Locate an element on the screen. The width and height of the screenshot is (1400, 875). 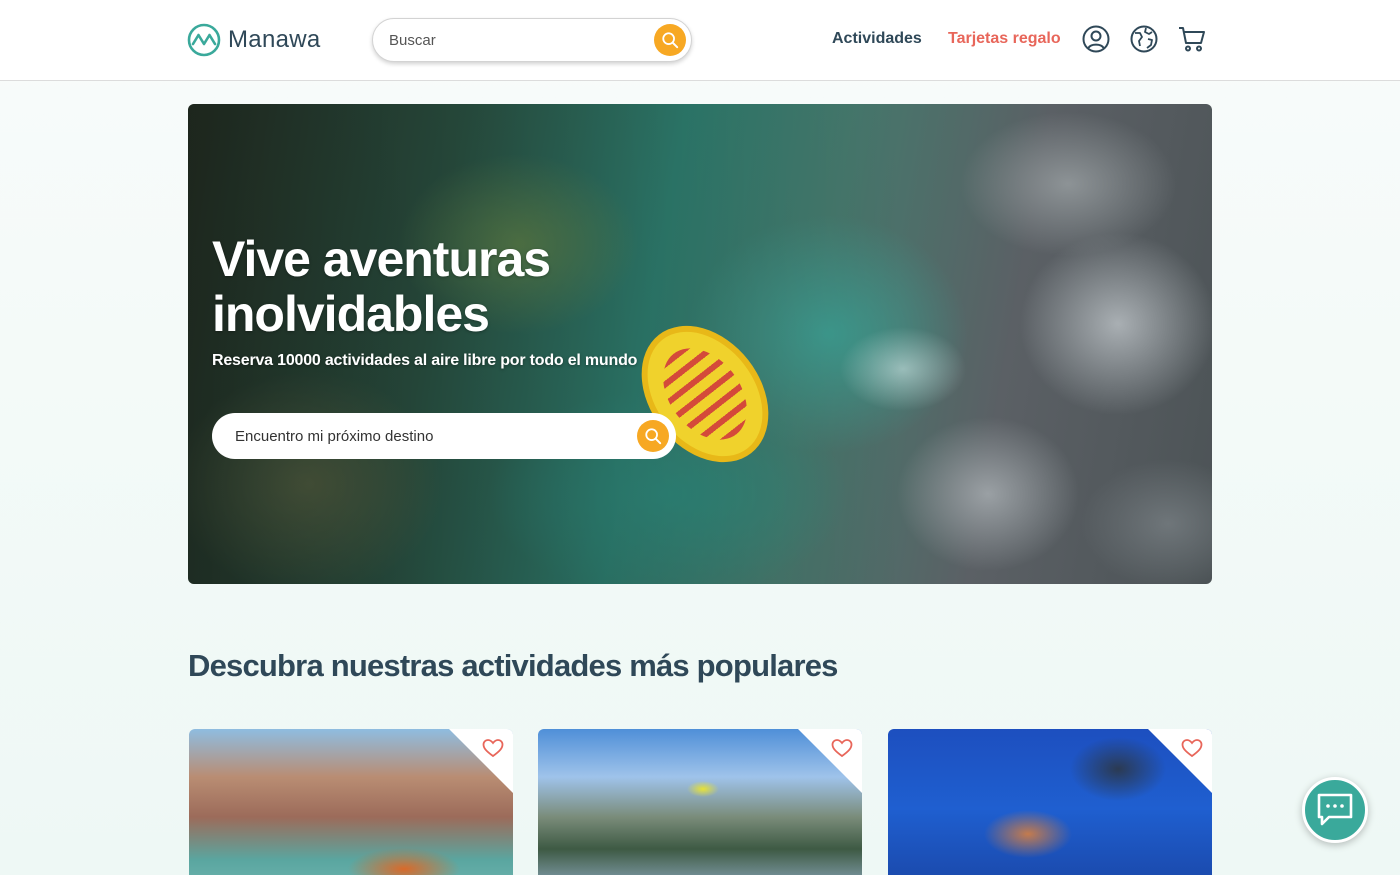
cart-icon is located at coordinates (1192, 39).